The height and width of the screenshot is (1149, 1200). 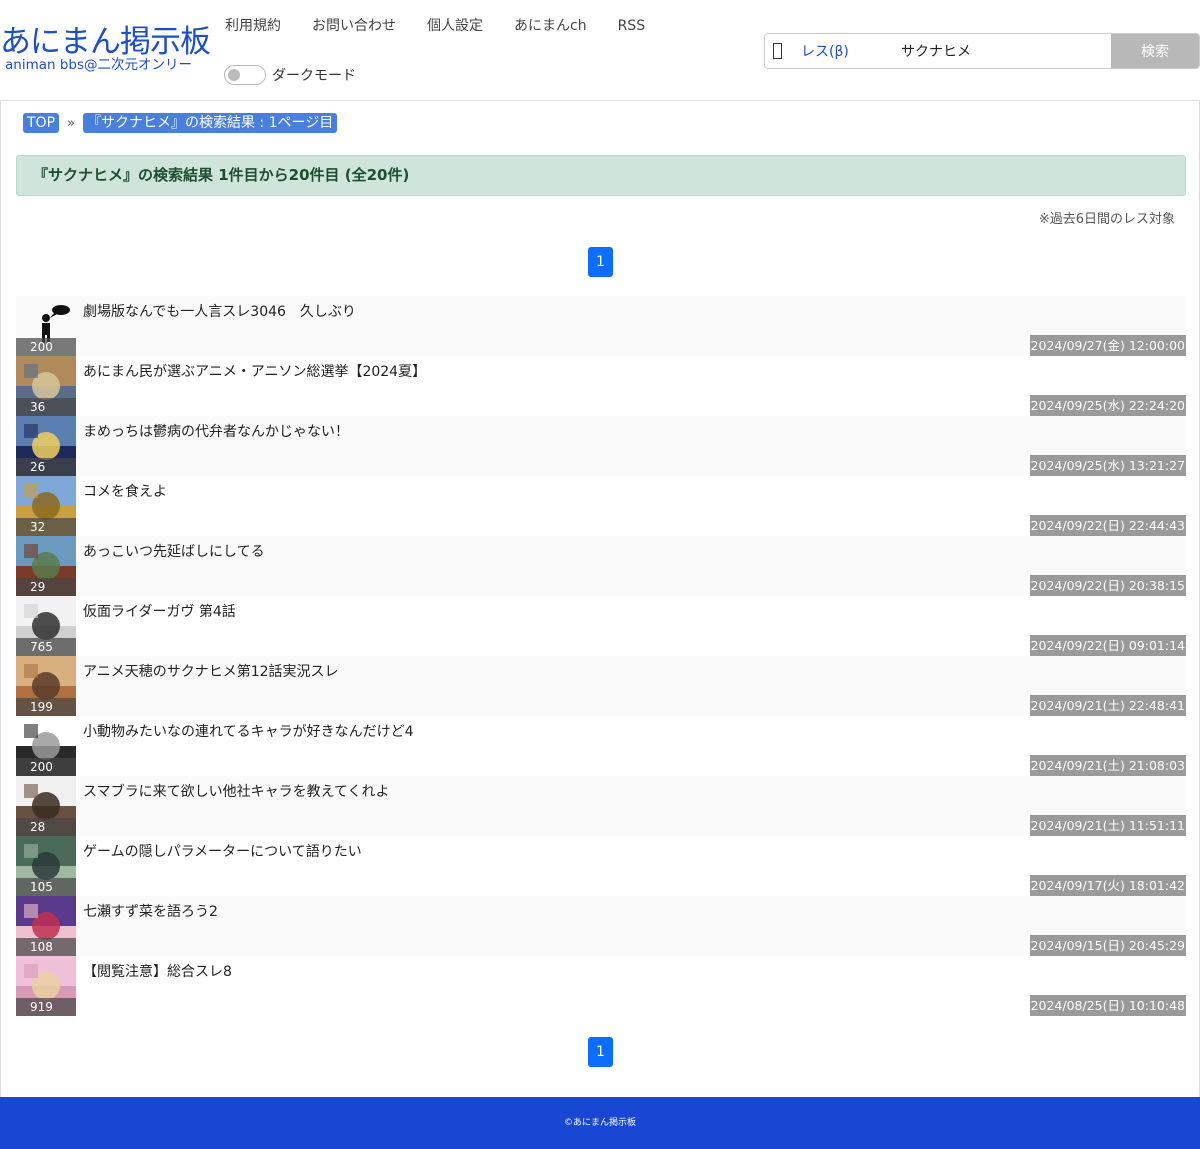 What do you see at coordinates (46, 827) in the screenshot?
I see `reply-count: 28` at bounding box center [46, 827].